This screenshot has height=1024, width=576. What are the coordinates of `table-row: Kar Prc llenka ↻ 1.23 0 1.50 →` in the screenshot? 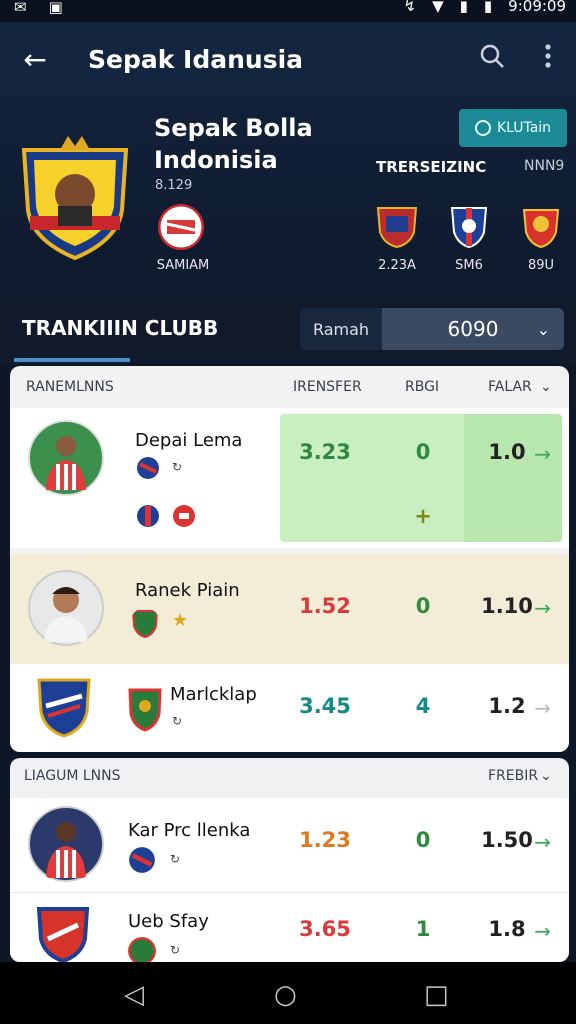 It's located at (289, 845).